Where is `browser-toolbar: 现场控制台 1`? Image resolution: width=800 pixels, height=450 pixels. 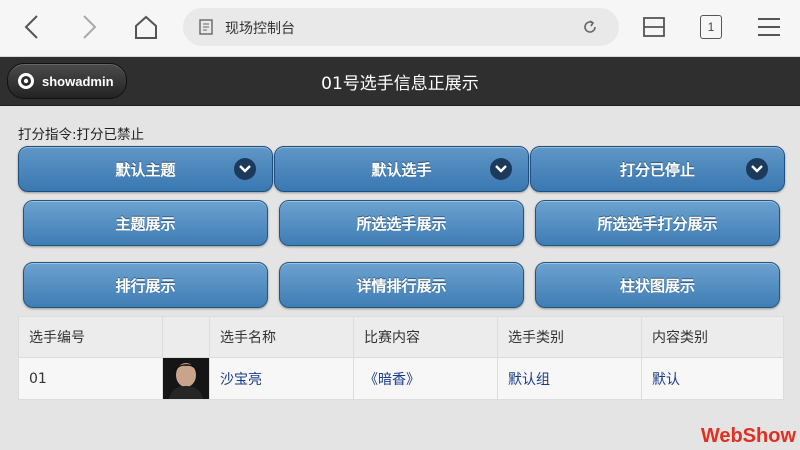 browser-toolbar: 现场控制台 1 is located at coordinates (400, 28).